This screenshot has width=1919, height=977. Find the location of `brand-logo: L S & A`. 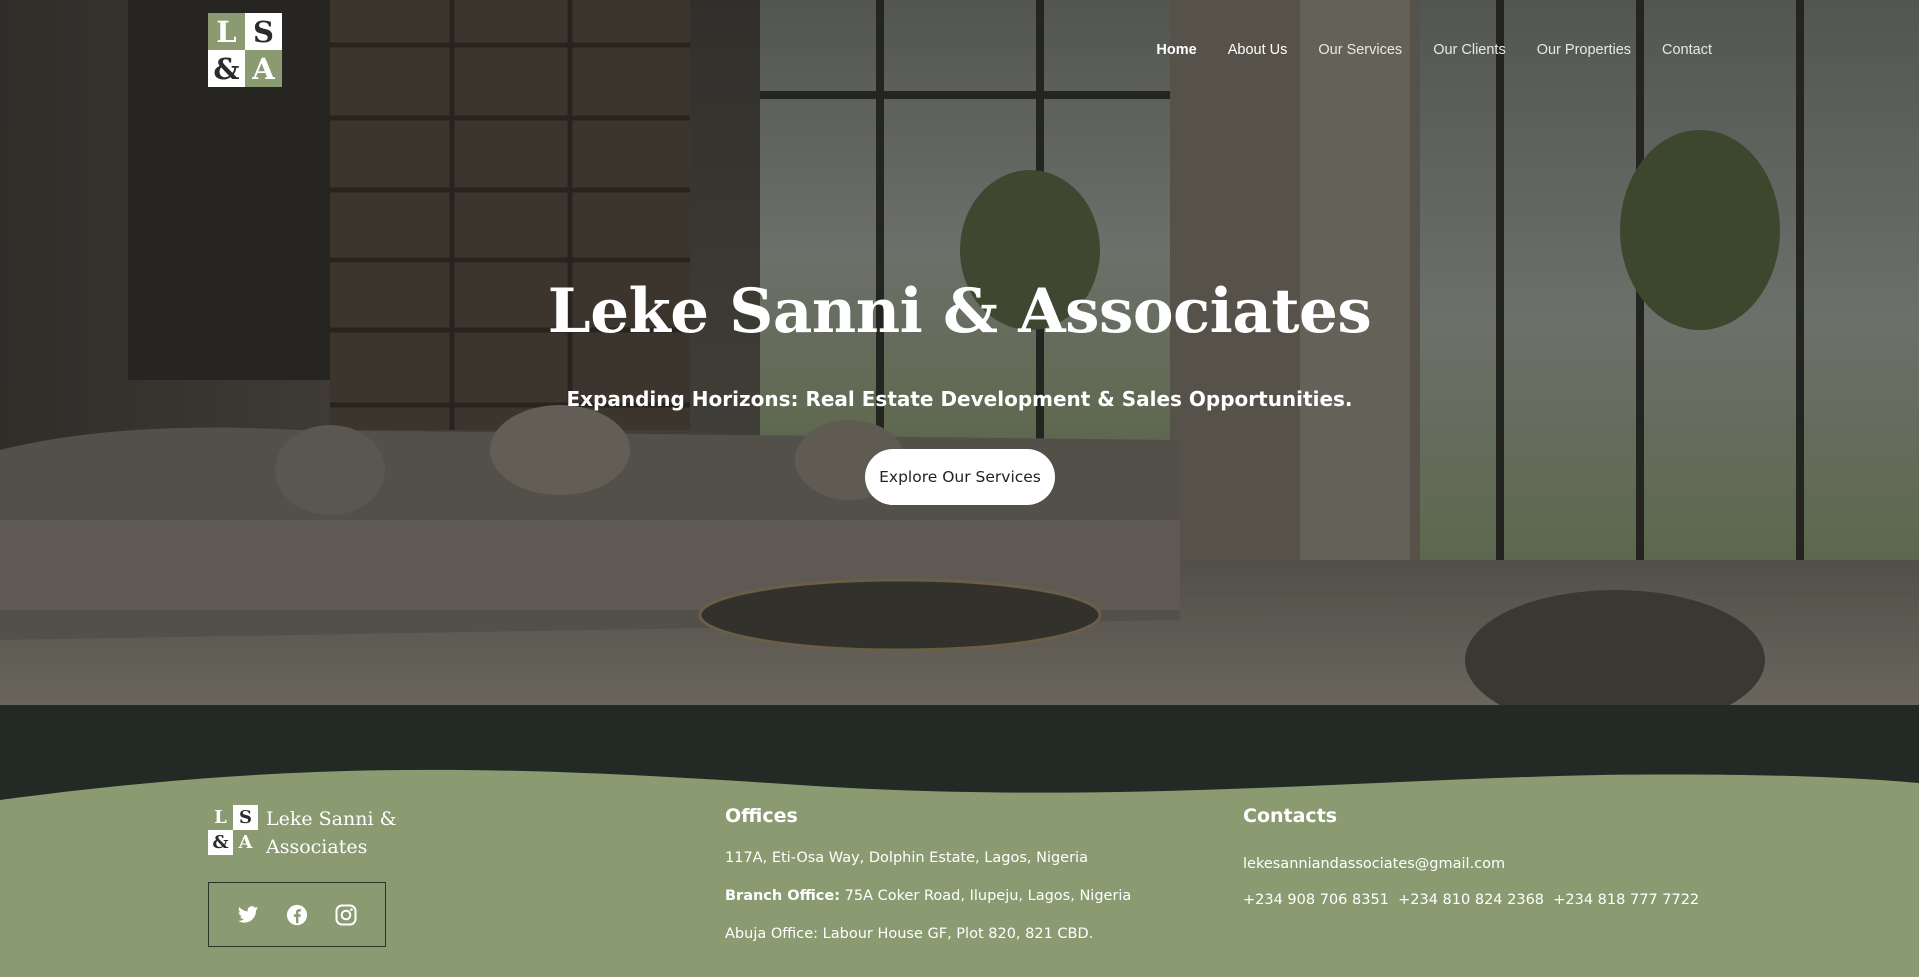

brand-logo: L S & A is located at coordinates (245, 50).